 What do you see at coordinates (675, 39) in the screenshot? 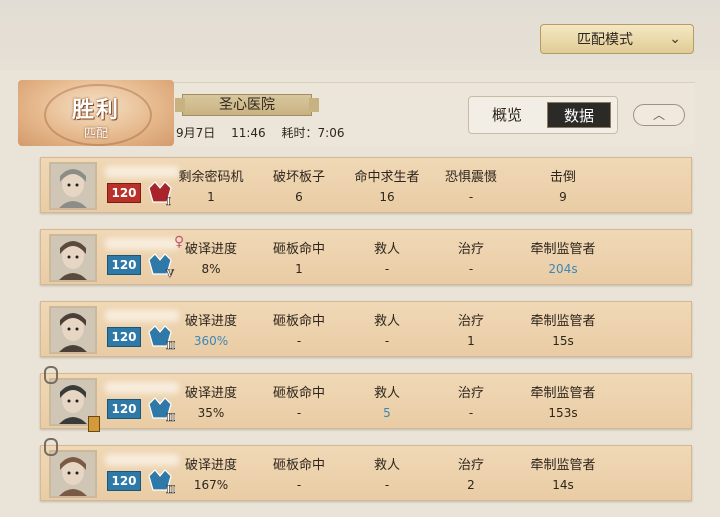
I see `chevron-down-icon: ⌄` at bounding box center [675, 39].